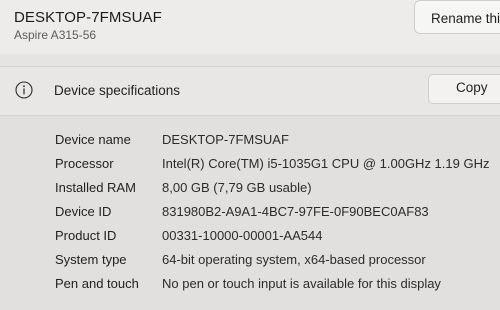  I want to click on spec-label: Processor, so click(84, 163).